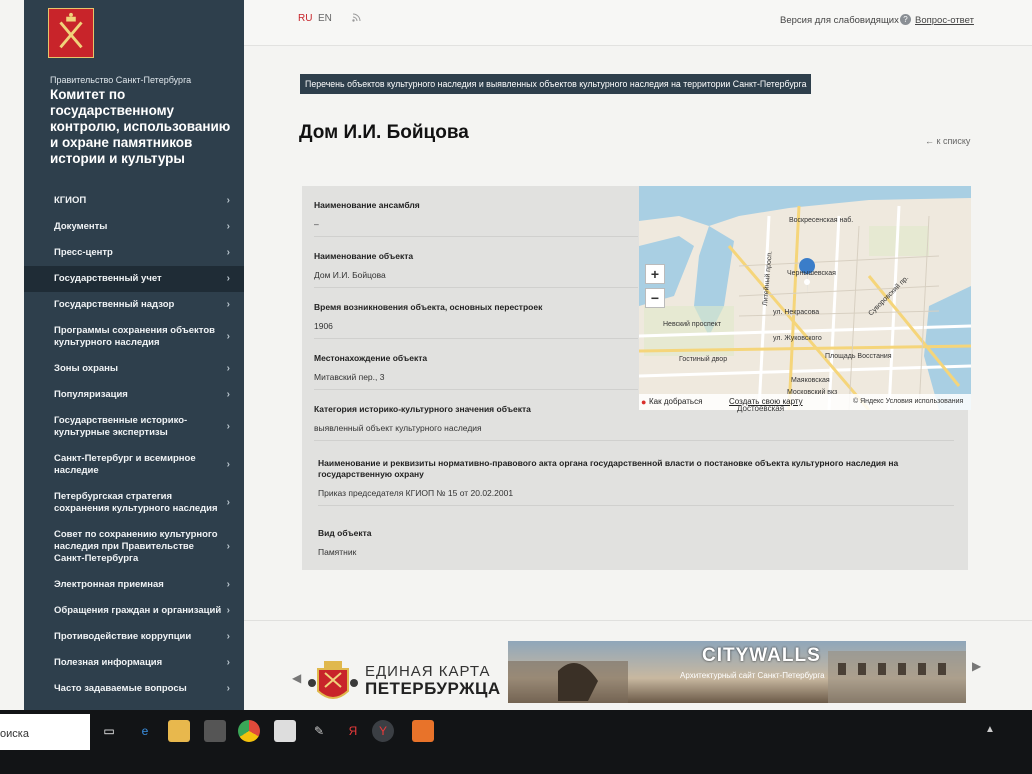 The width and height of the screenshot is (1032, 774). I want to click on sidebar-item: Часто задаваемые вопросы ›, so click(134, 689).